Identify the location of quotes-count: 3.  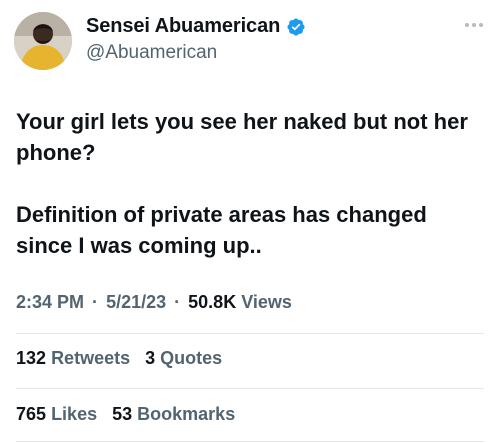
(150, 358).